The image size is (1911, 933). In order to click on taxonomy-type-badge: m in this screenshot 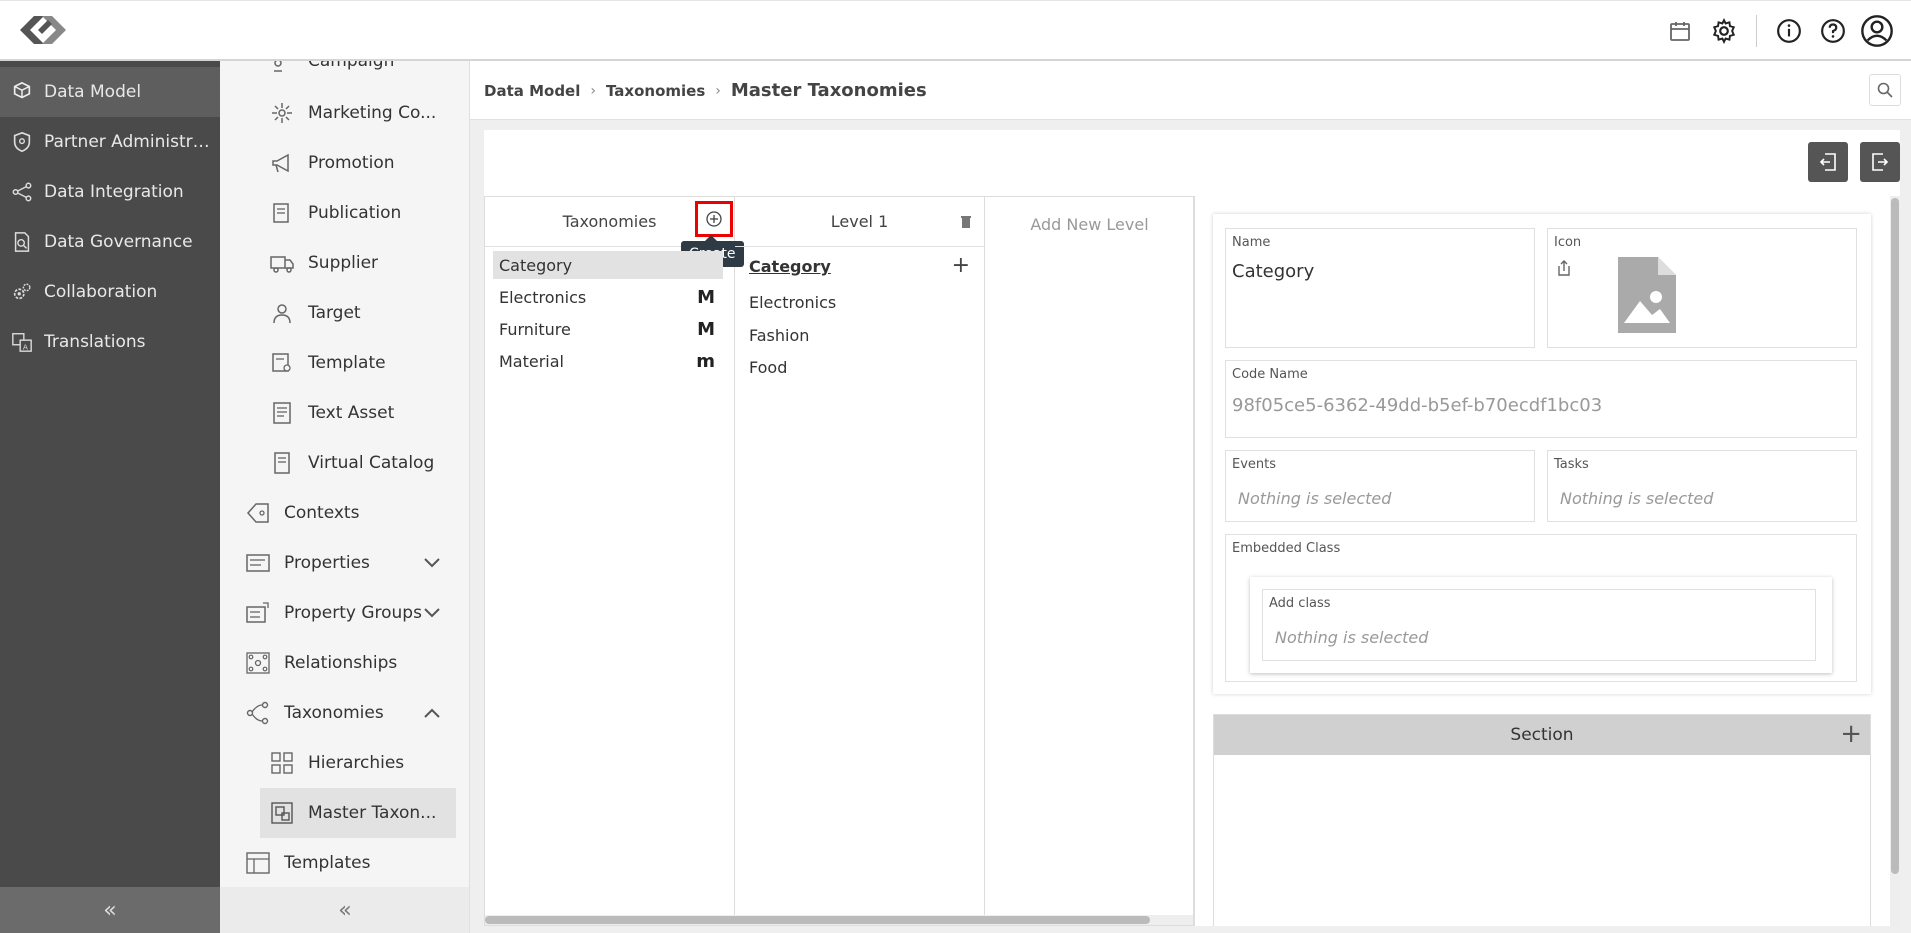, I will do `click(705, 361)`.